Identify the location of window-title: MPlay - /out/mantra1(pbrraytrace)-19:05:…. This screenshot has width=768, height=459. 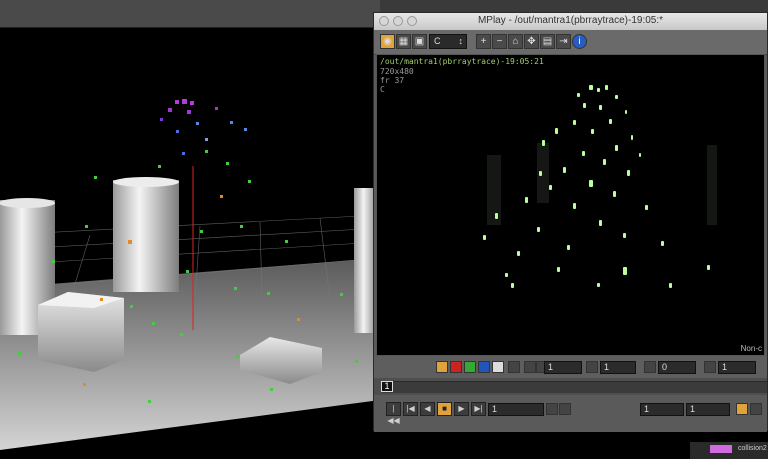
(570, 20).